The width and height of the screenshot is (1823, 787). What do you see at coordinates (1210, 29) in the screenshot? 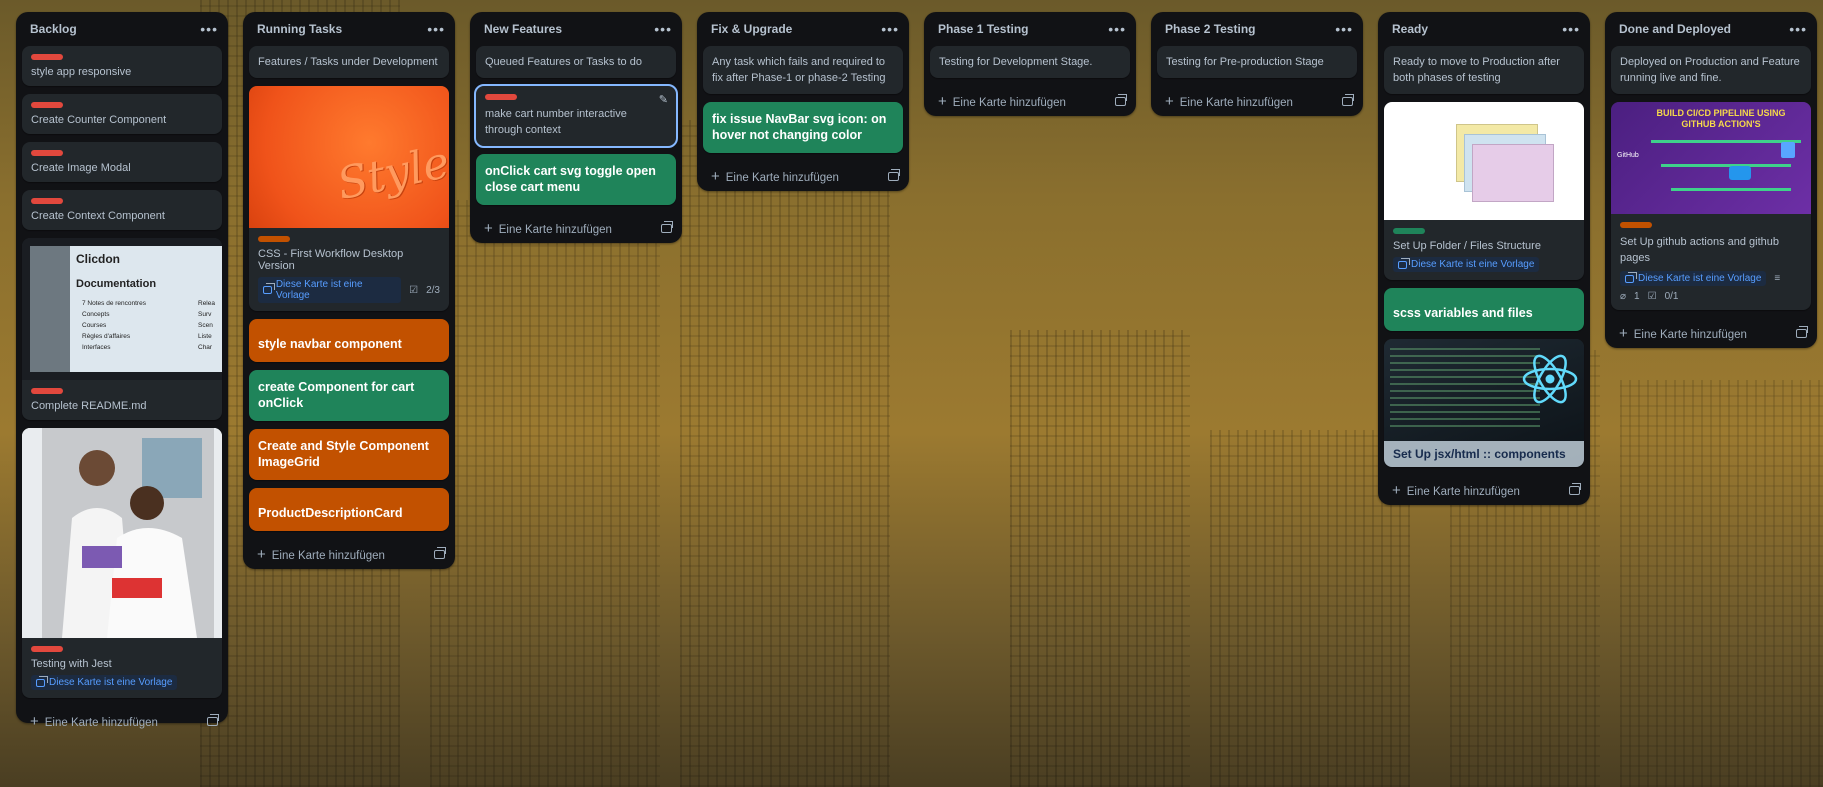
I see `list-title: Phase 2 Testing` at bounding box center [1210, 29].